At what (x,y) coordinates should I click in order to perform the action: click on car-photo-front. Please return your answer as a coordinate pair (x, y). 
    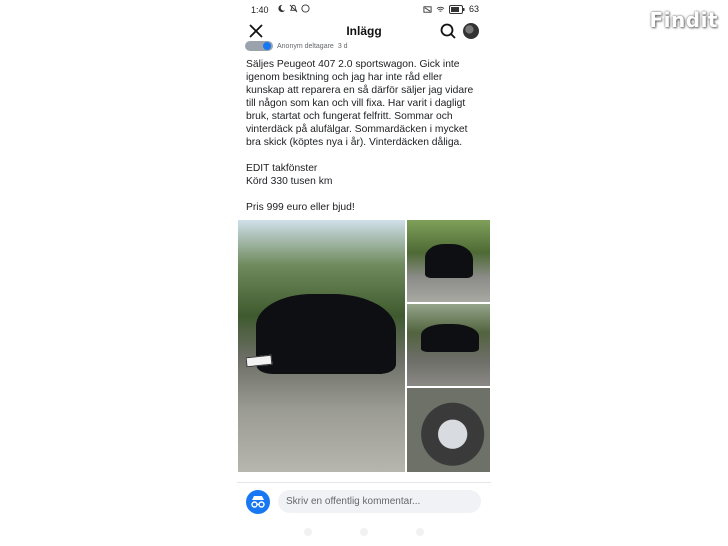
    Looking at the image, I should click on (448, 261).